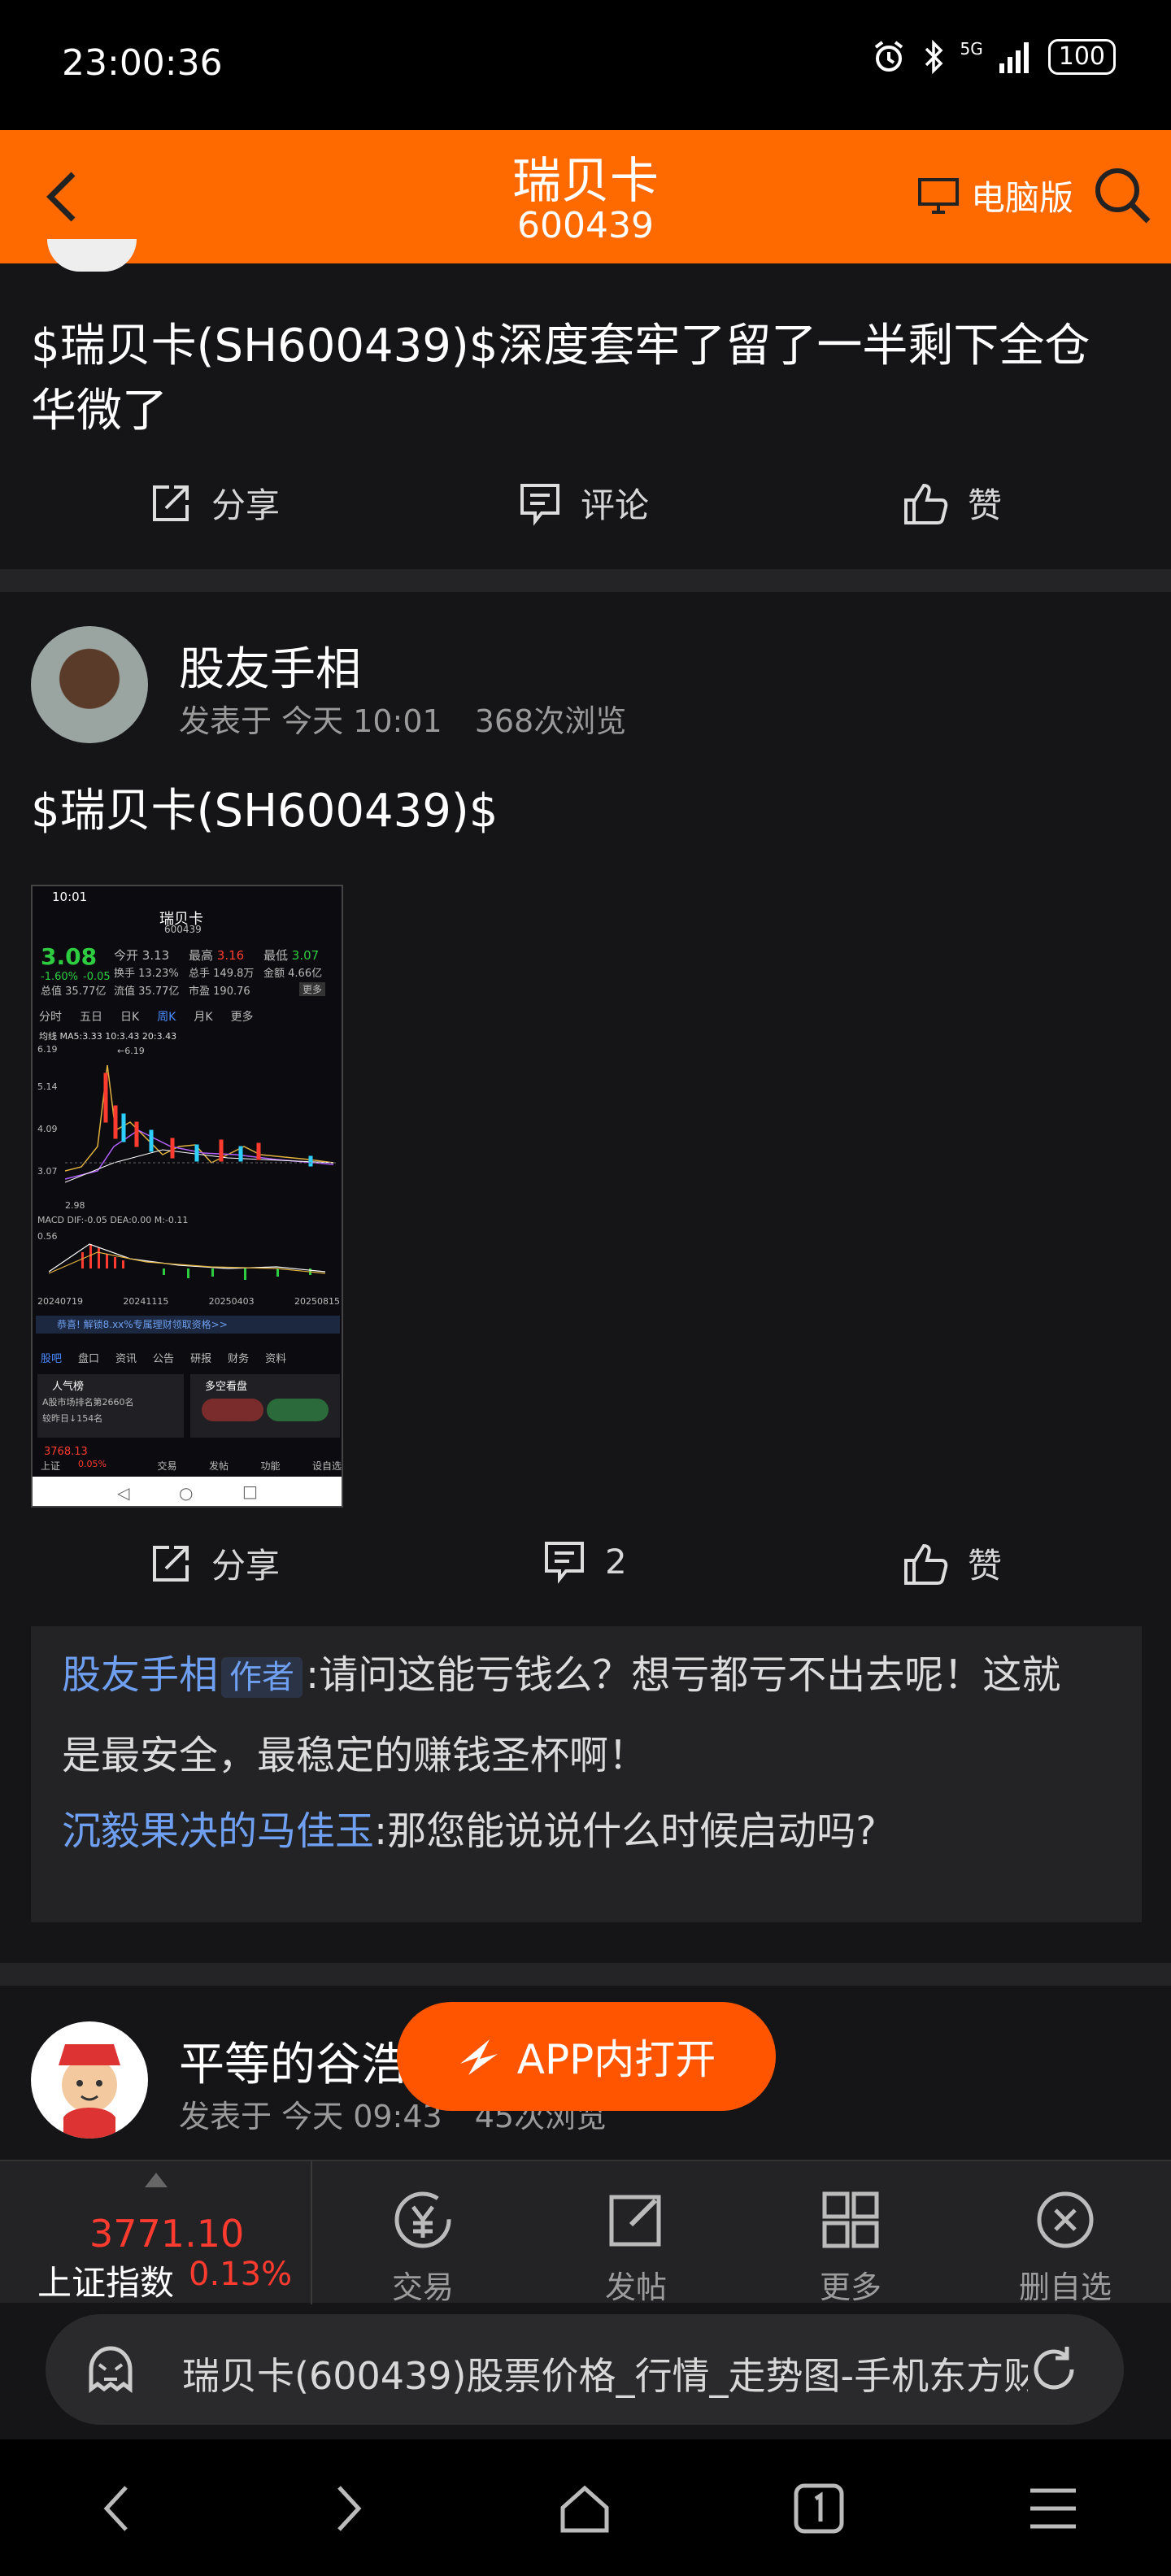 The width and height of the screenshot is (1171, 2576). Describe the element at coordinates (1066, 2246) in the screenshot. I see `tab-remove-watchlist: 删自选` at that location.